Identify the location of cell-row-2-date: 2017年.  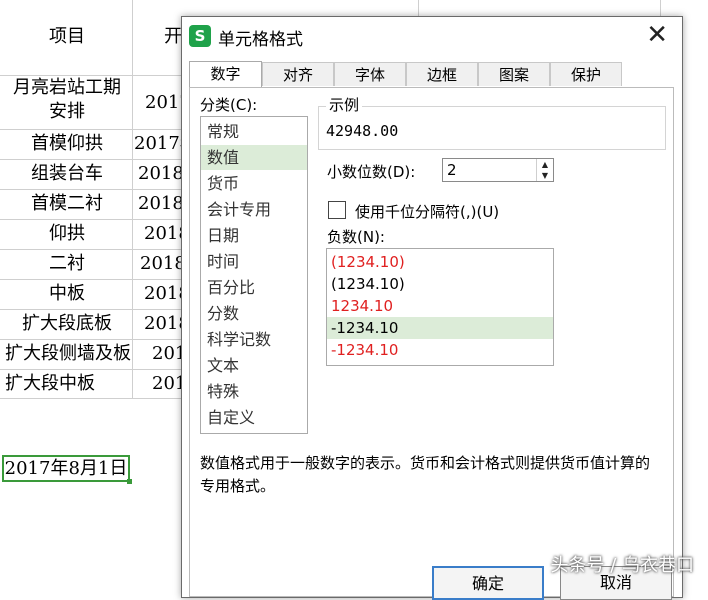
(160, 144).